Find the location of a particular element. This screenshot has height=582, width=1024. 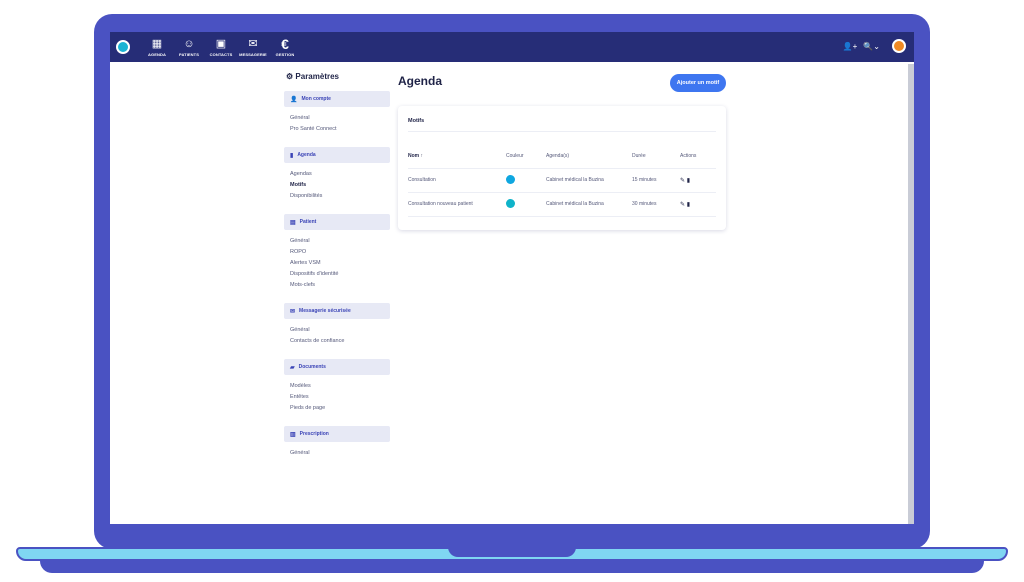

nav-item-patients: ☺ PATIENTS is located at coordinates (189, 47).